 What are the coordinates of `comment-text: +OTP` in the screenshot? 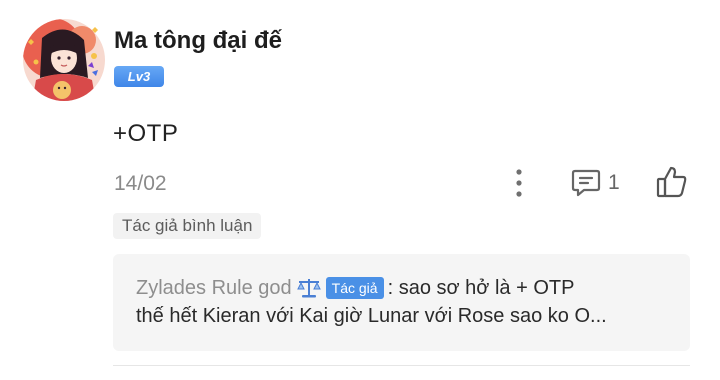 It's located at (146, 133).